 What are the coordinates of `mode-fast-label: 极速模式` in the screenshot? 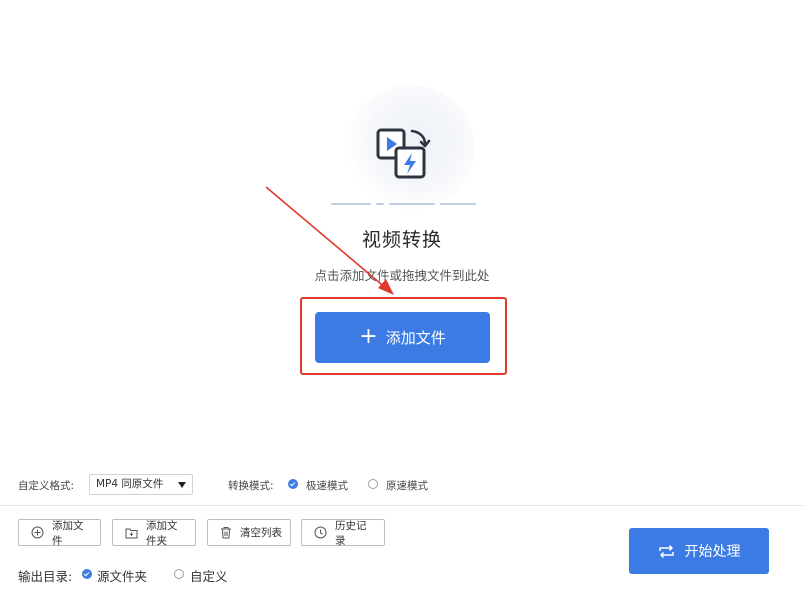 It's located at (327, 485).